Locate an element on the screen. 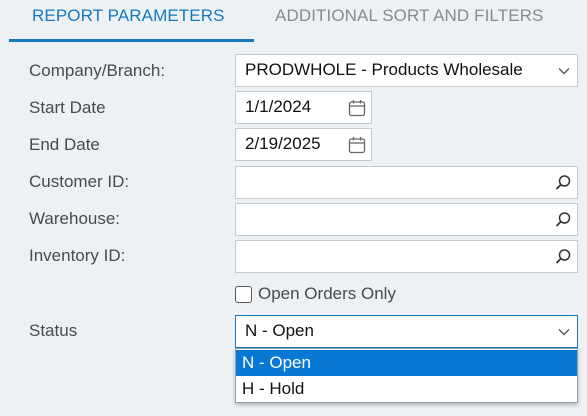 This screenshot has width=587, height=416. company-branch-select: PRODWHOLE - Products Wholesale is located at coordinates (406, 70).